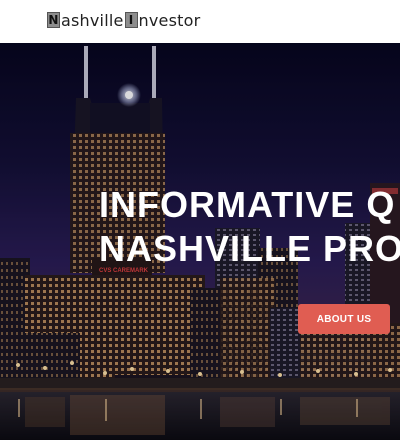 The image size is (400, 440). What do you see at coordinates (247, 204) in the screenshot?
I see `hero-title-line-1: INFORMATIVE Q` at bounding box center [247, 204].